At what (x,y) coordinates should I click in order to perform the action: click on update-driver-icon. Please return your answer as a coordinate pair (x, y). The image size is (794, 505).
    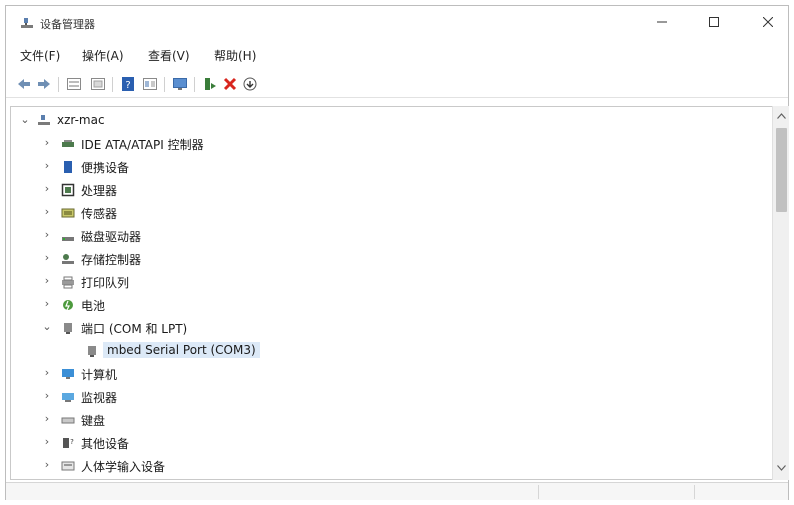
    Looking at the image, I should click on (210, 84).